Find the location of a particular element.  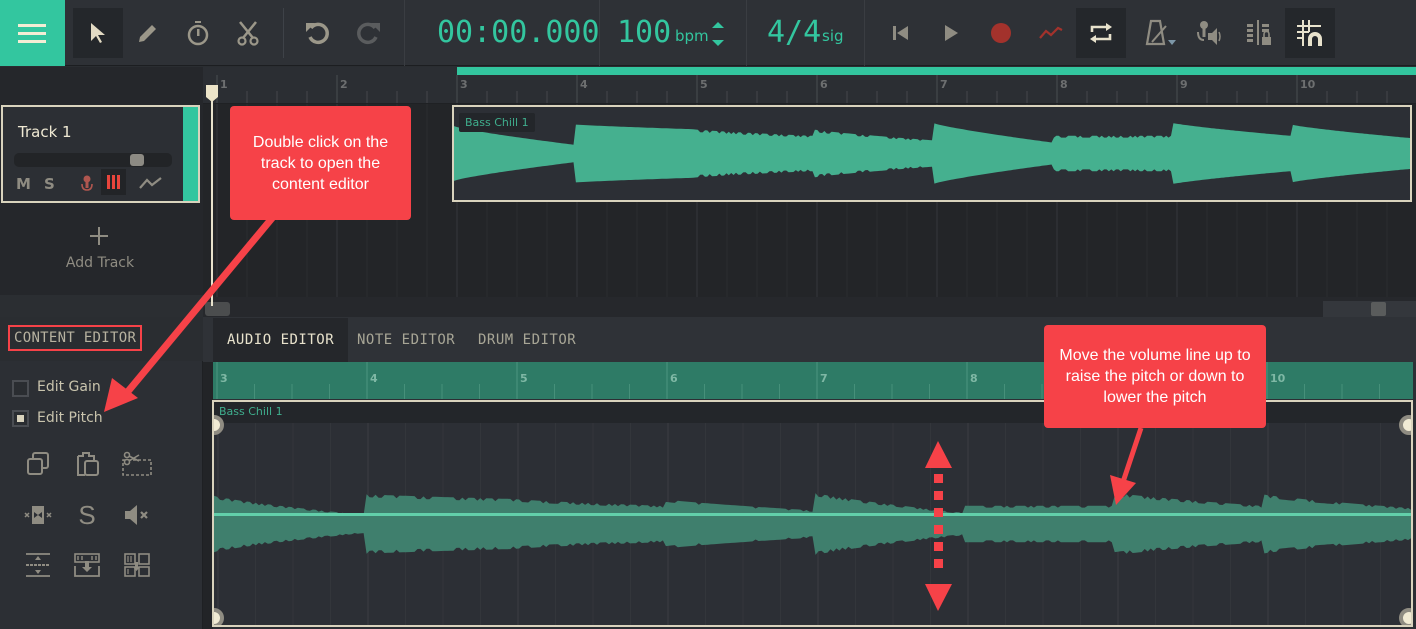

bpm-unit: bpm is located at coordinates (692, 36).